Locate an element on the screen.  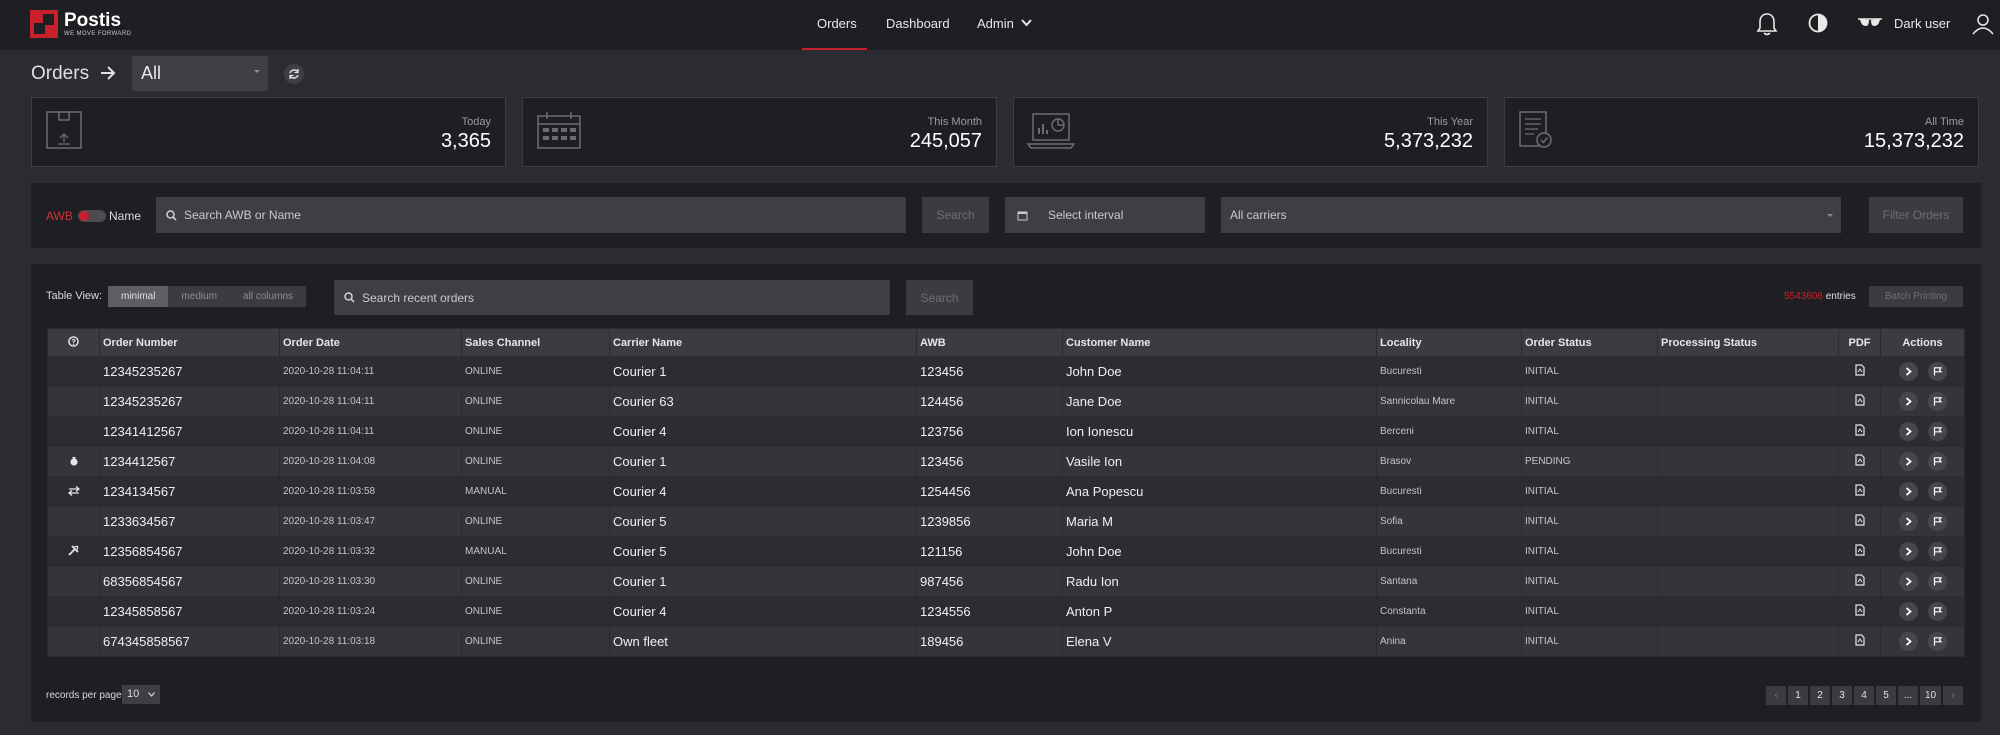
column-header: Sales Channel is located at coordinates (535, 342).